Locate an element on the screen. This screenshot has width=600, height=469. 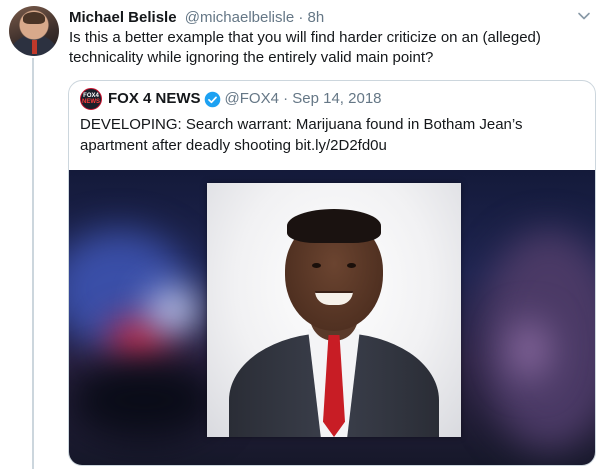
quoted-tweet-date: Sep 14, 2018 is located at coordinates (337, 98).